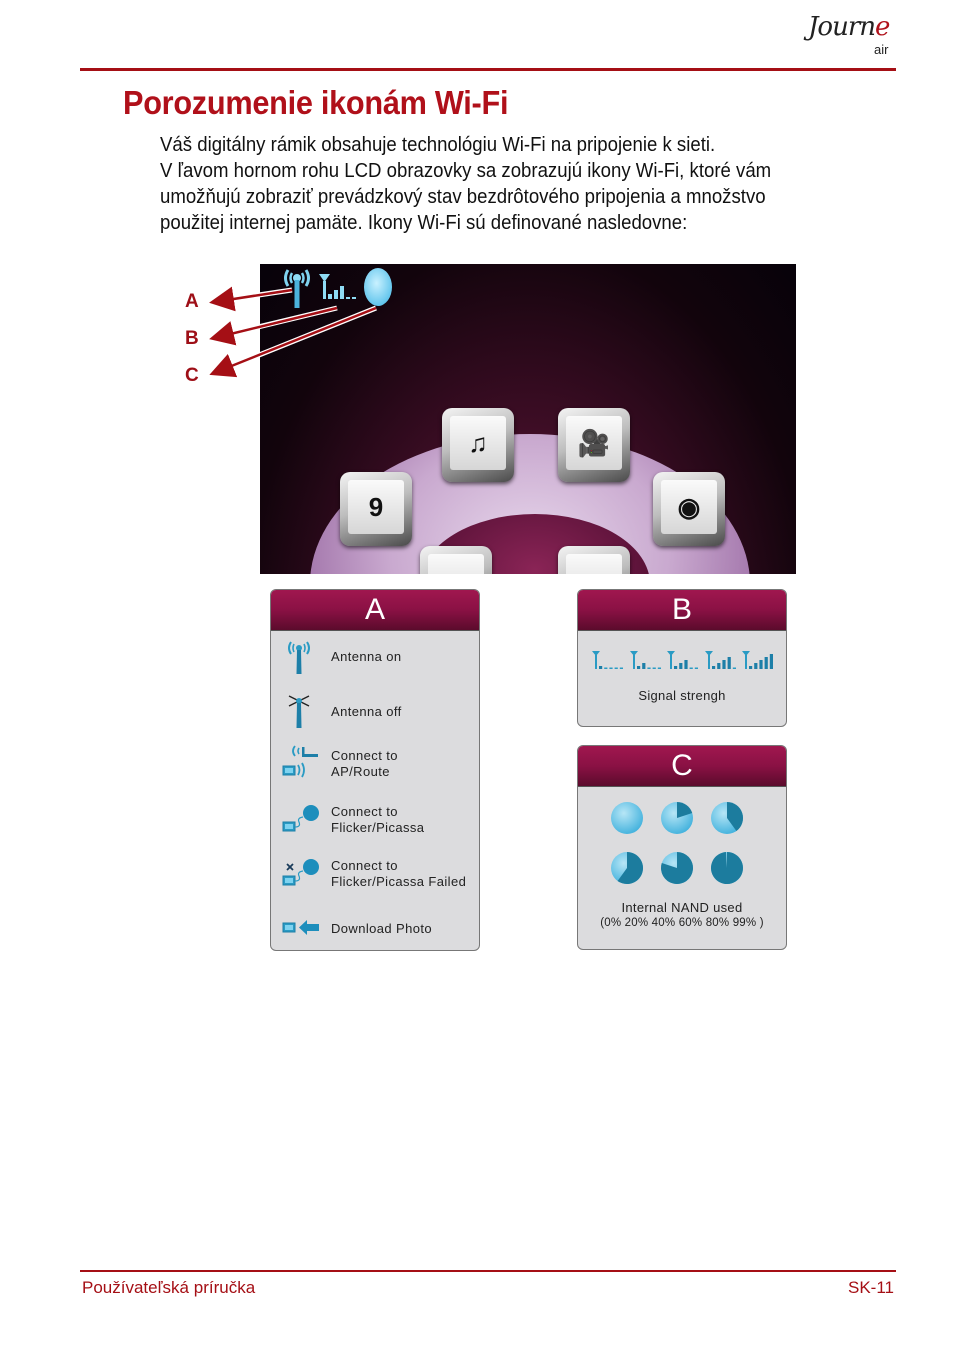  I want to click on panel-b-title: B, so click(682, 610).